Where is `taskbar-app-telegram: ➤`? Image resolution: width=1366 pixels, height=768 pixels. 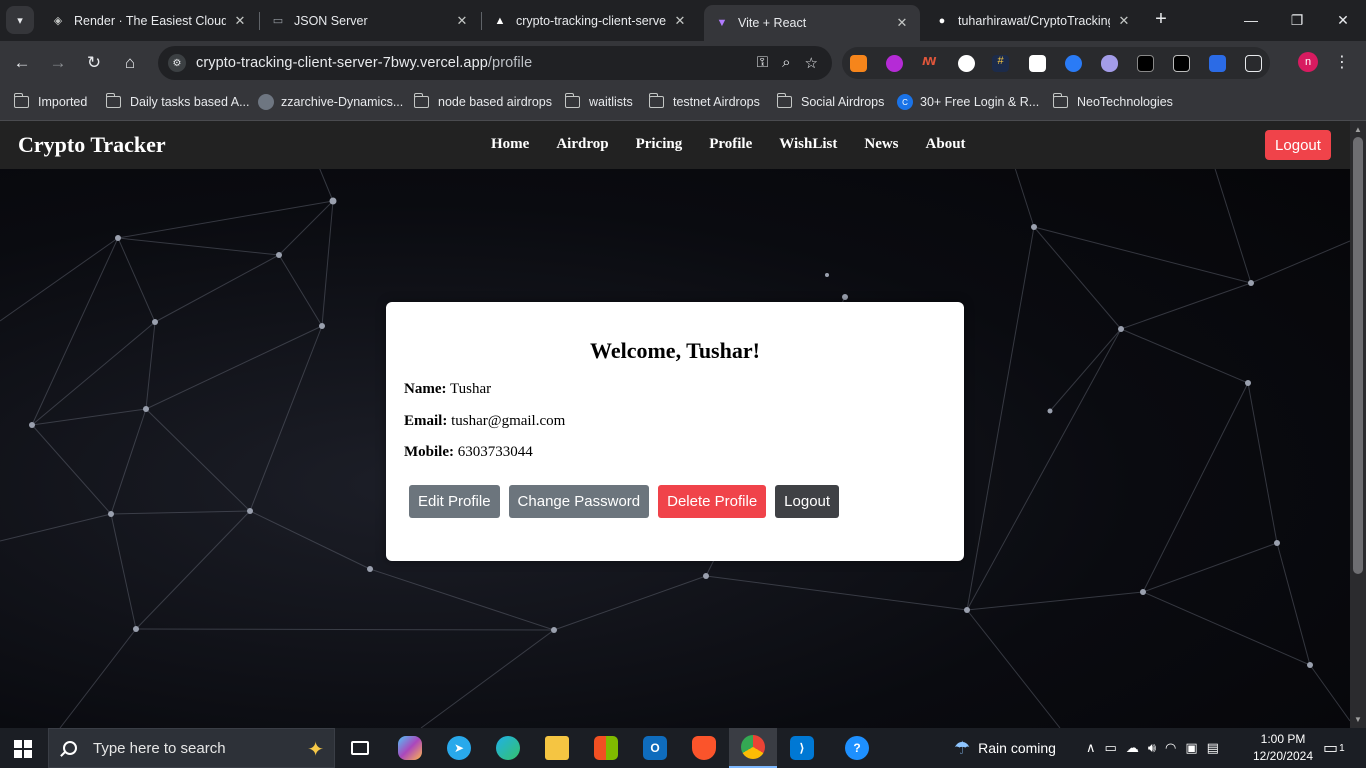
taskbar-app-telegram: ➤ is located at coordinates (459, 748).